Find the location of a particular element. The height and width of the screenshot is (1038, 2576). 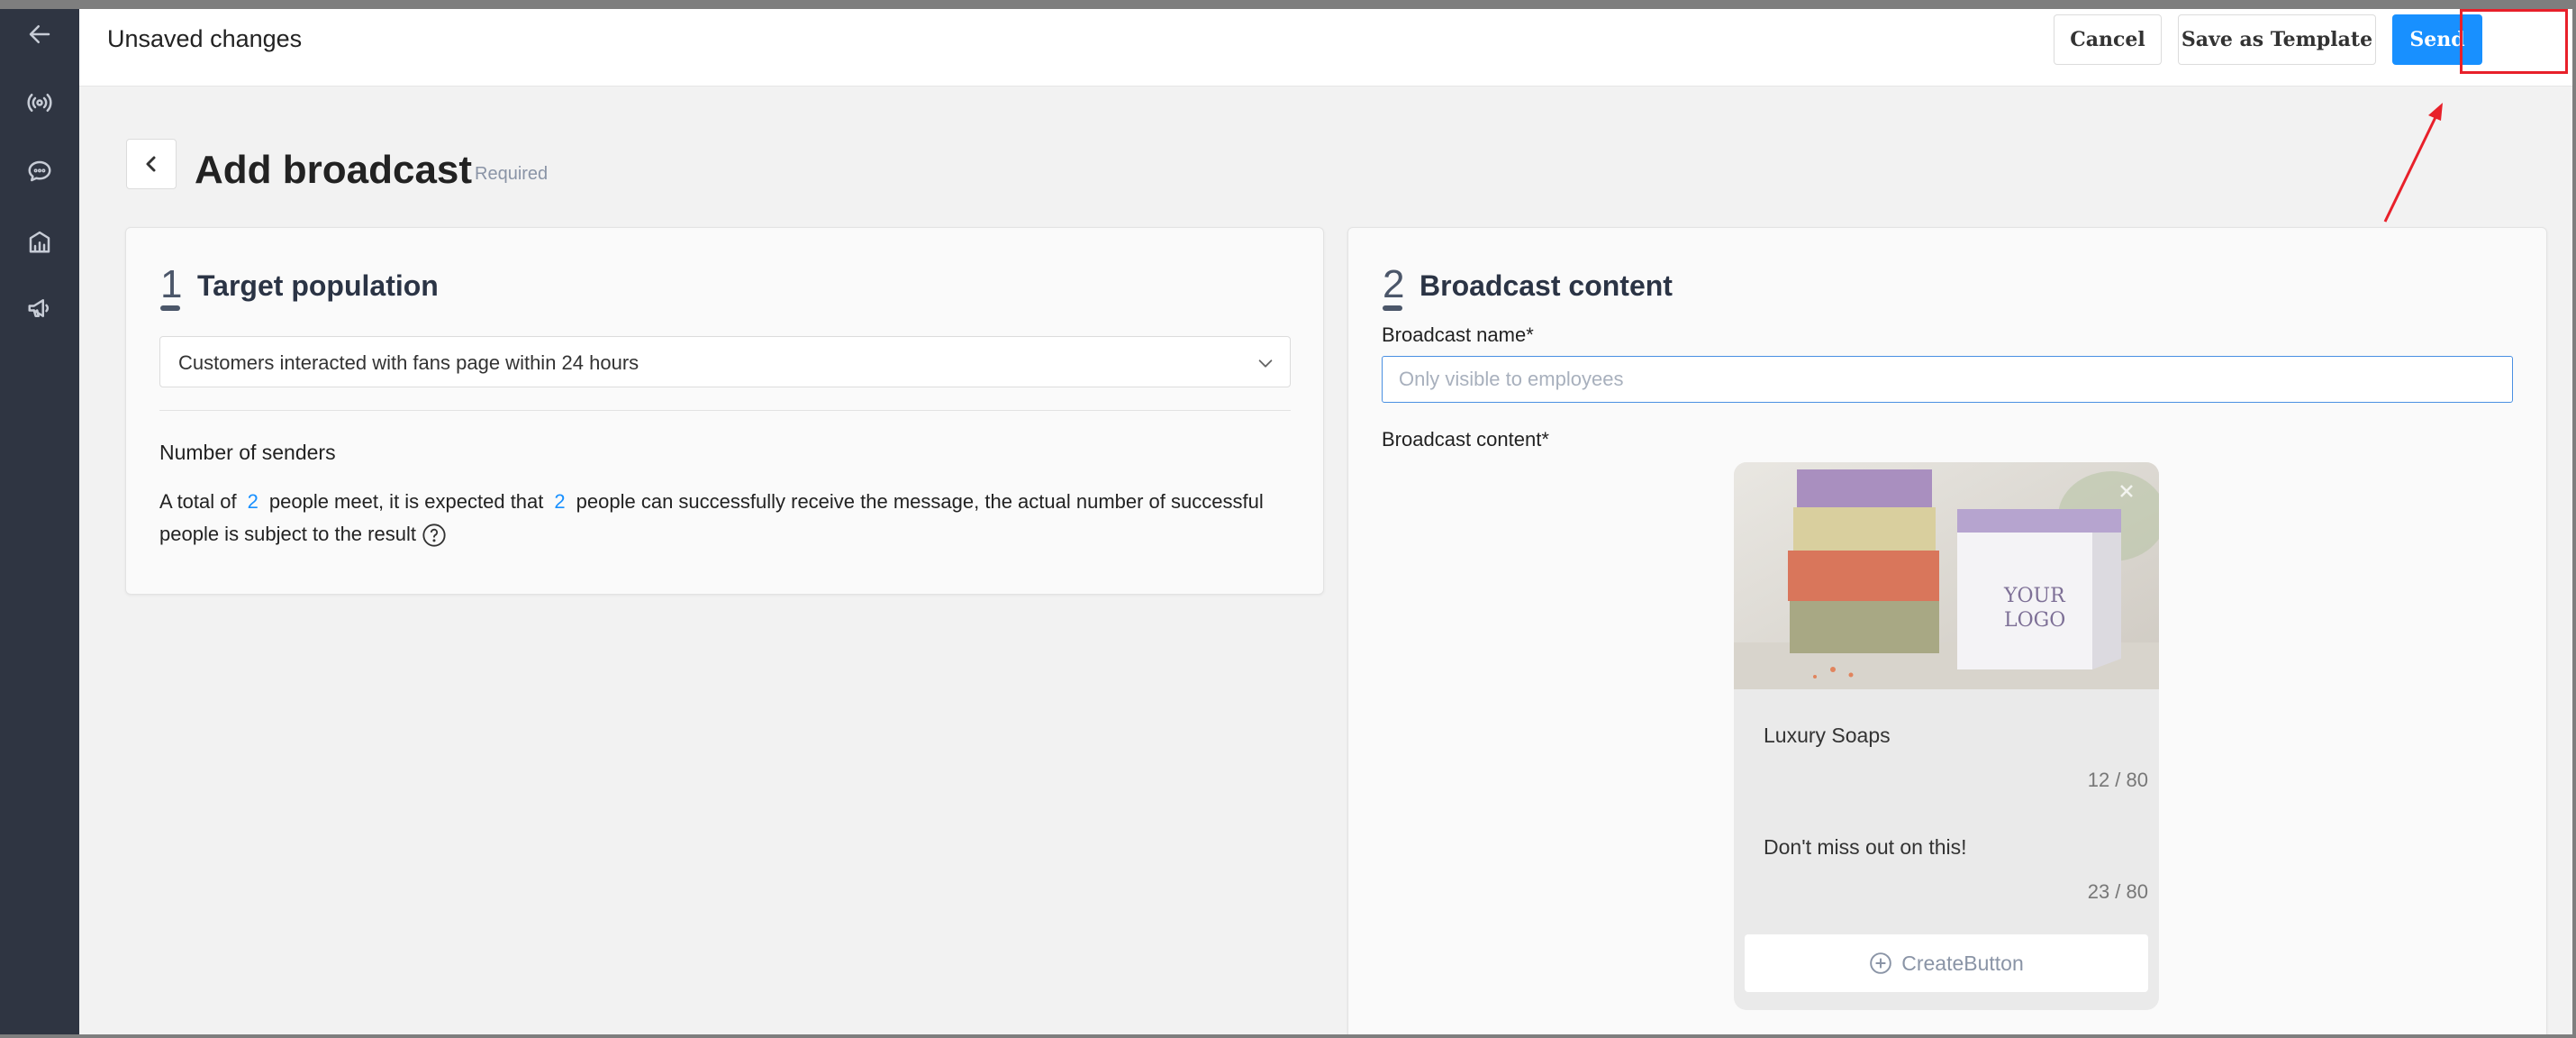

arrow-left-icon is located at coordinates (40, 34).